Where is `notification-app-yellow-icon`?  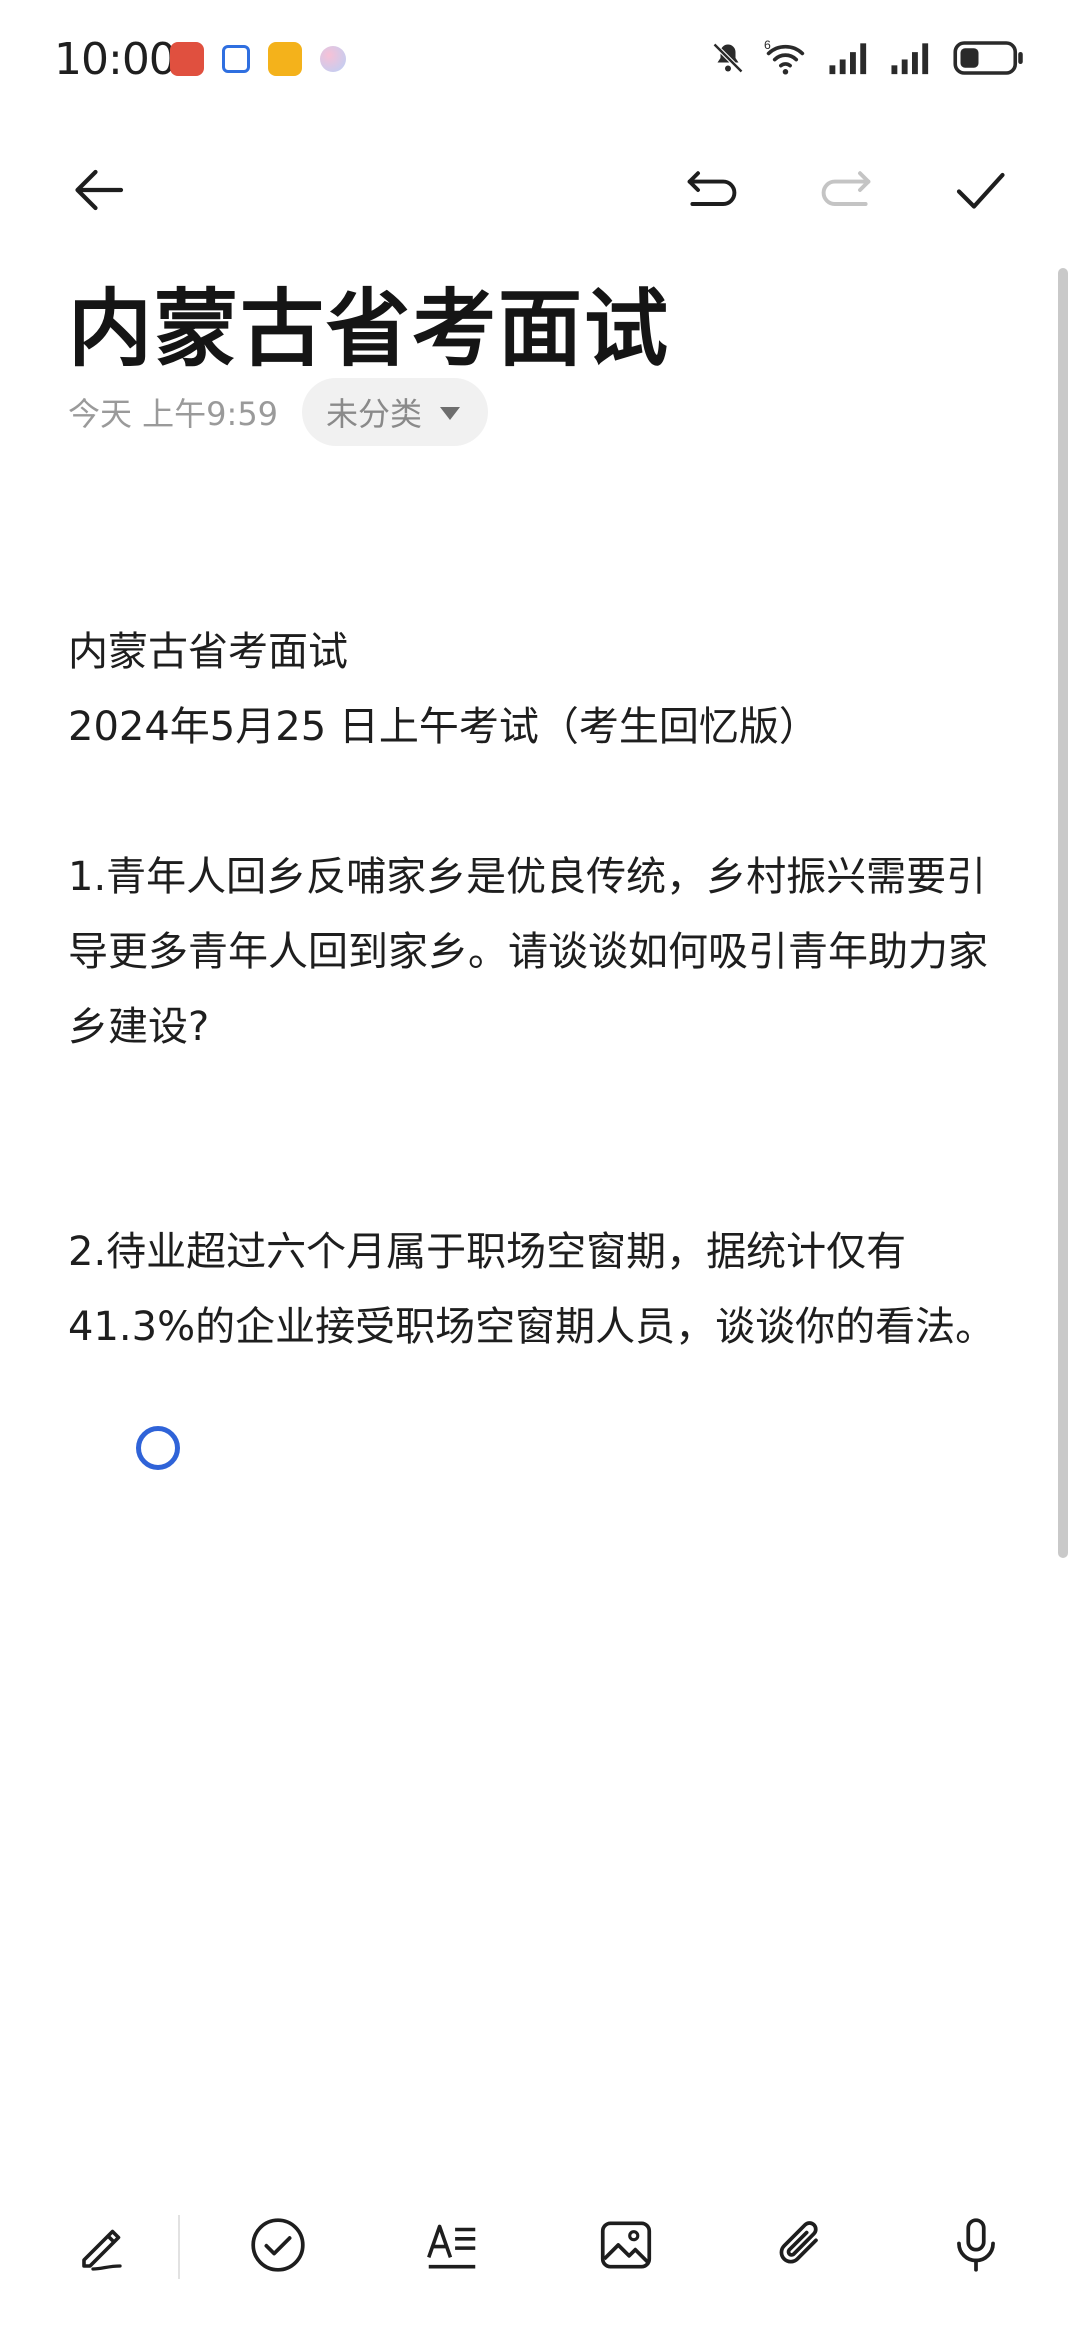
notification-app-yellow-icon is located at coordinates (285, 59).